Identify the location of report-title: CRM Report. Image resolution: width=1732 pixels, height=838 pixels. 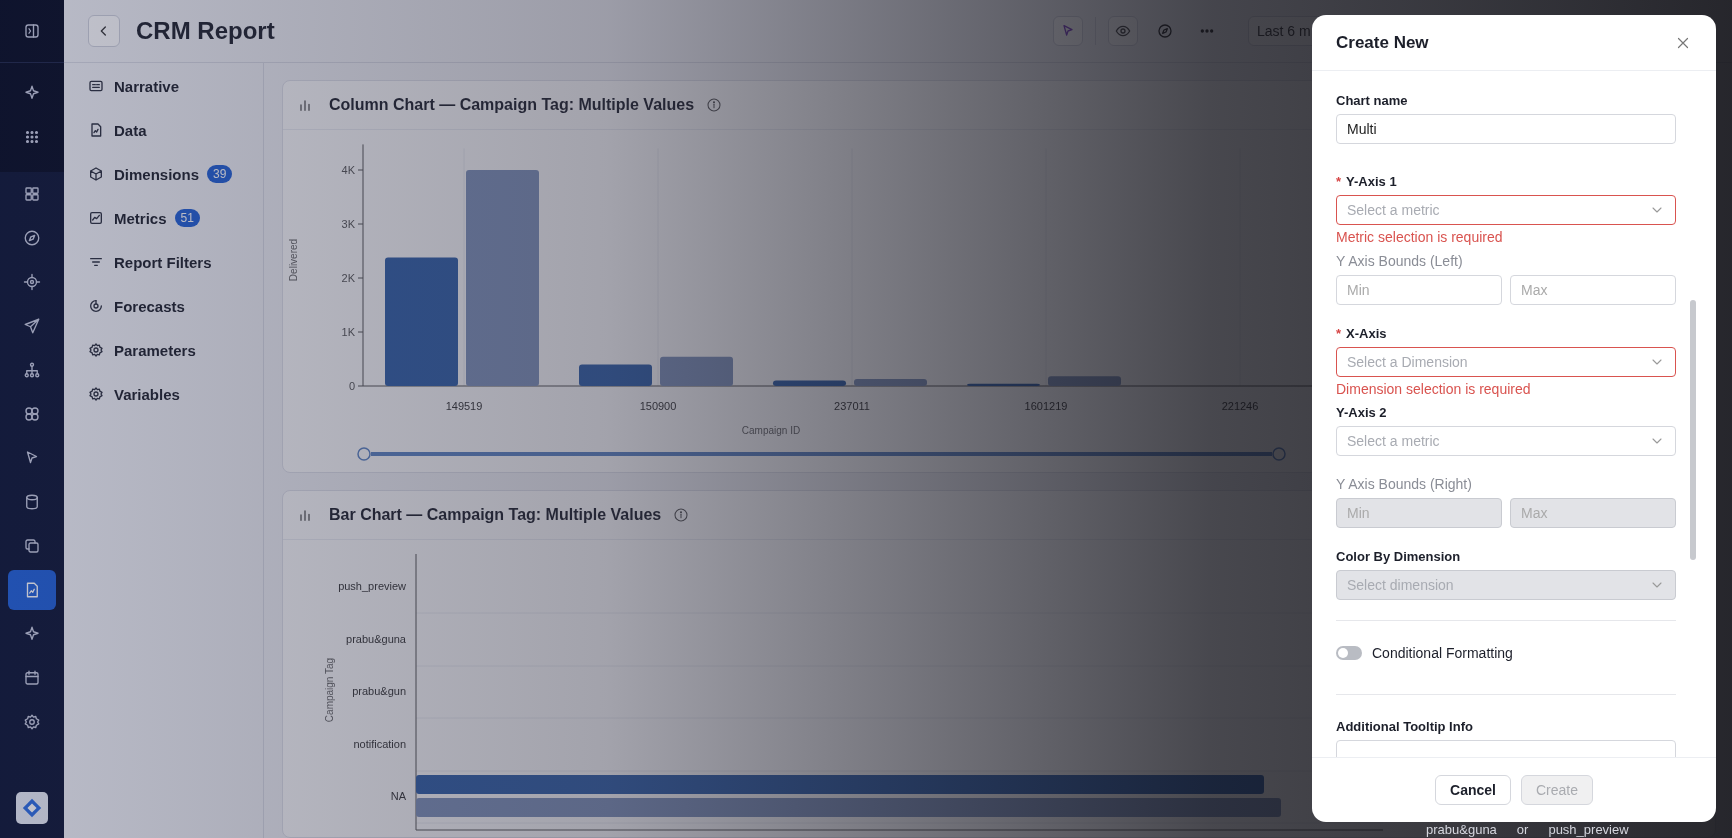
(205, 31).